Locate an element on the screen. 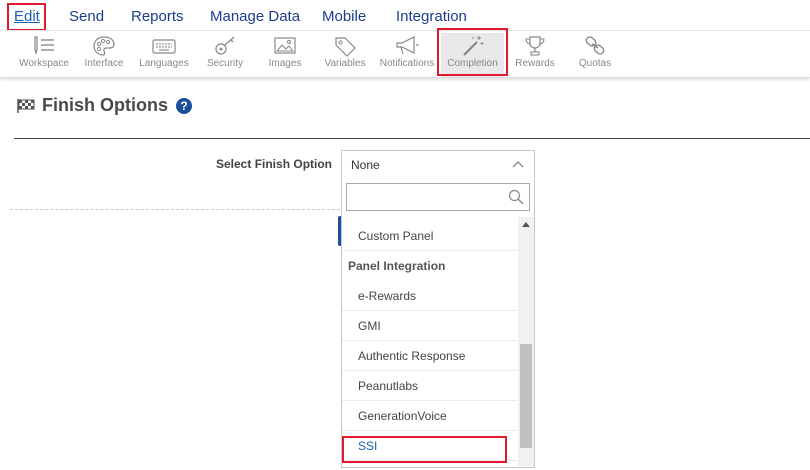  page-heading: Finish Options ? is located at coordinates (104, 105).